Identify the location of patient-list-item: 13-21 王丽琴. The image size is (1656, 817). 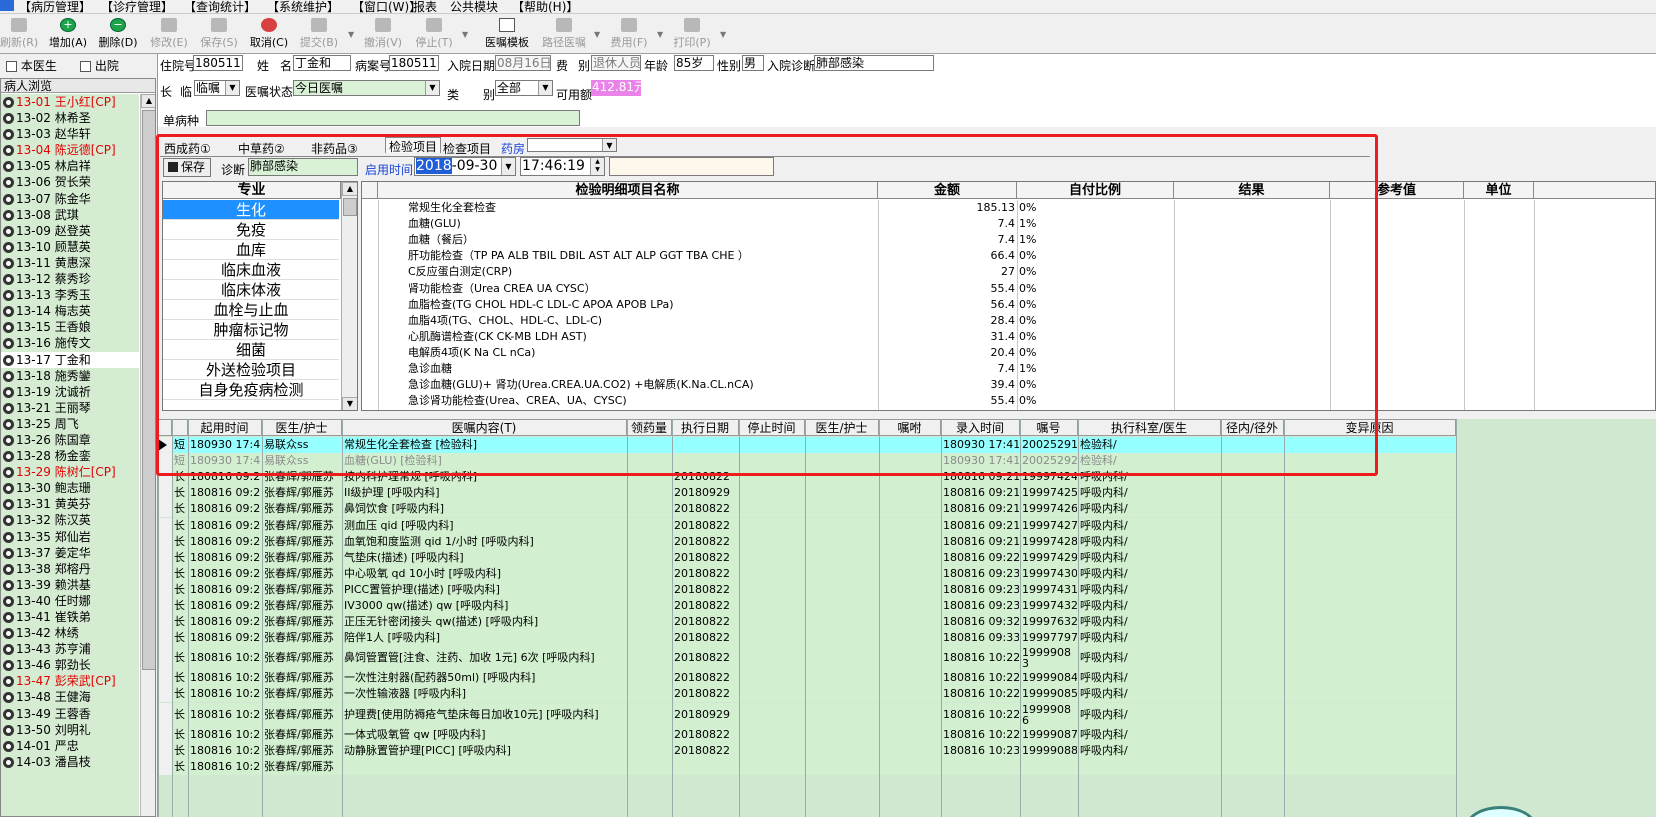
(70, 408).